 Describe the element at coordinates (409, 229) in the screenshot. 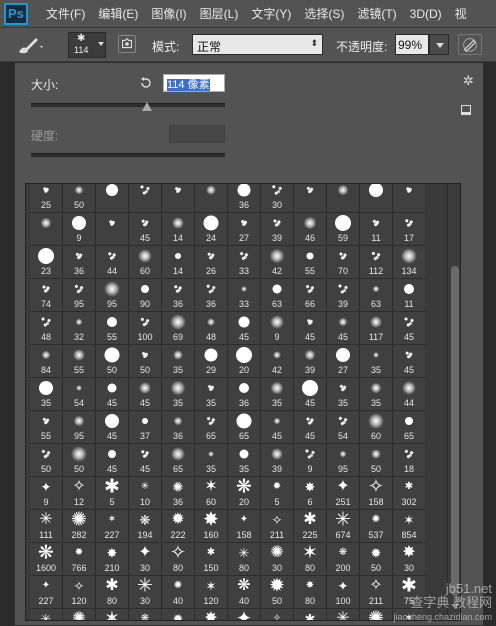

I see `brush-preset-tile: 17` at that location.